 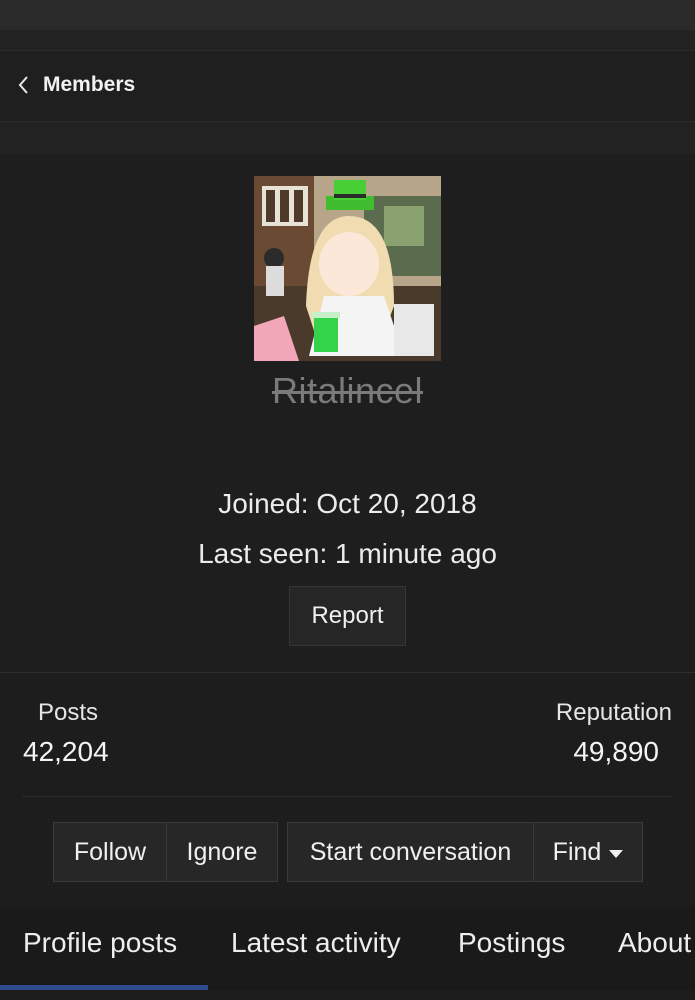 What do you see at coordinates (100, 943) in the screenshot?
I see `tab-profile-posts: Profile posts` at bounding box center [100, 943].